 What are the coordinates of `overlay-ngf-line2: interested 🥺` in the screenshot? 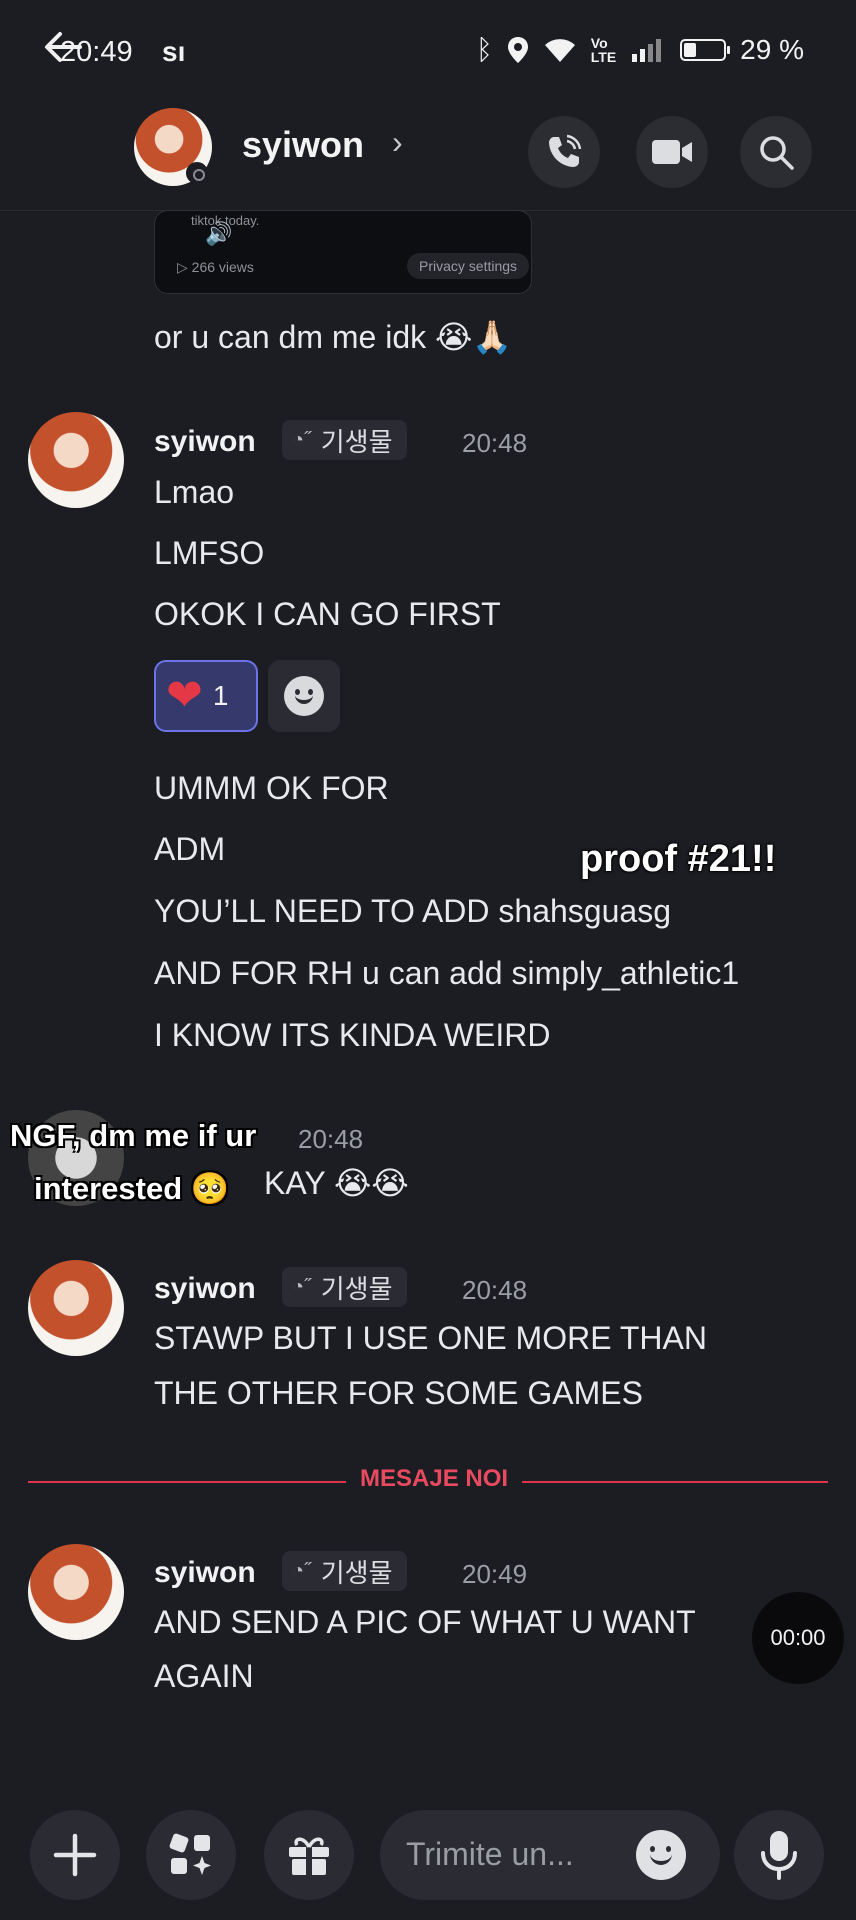 It's located at (131, 1188).